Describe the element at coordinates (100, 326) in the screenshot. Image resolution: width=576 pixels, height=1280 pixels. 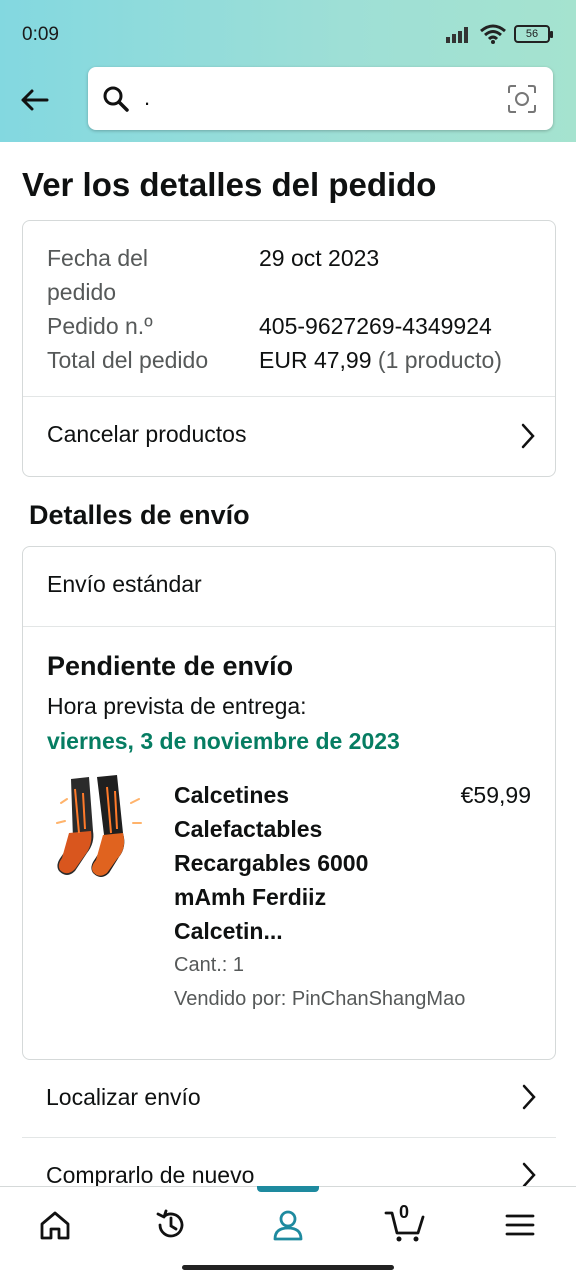
I see `order-number-label: Pedido n.º` at that location.